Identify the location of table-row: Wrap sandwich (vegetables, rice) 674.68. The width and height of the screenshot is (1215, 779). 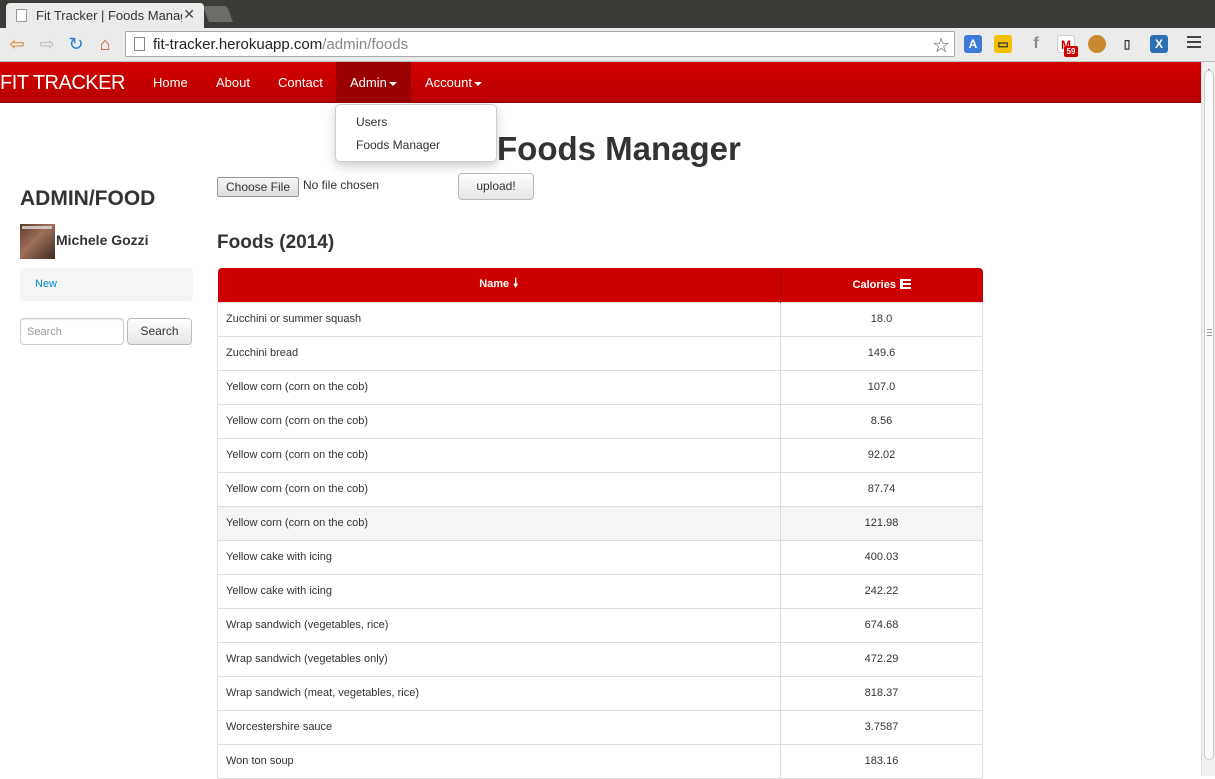
(600, 625).